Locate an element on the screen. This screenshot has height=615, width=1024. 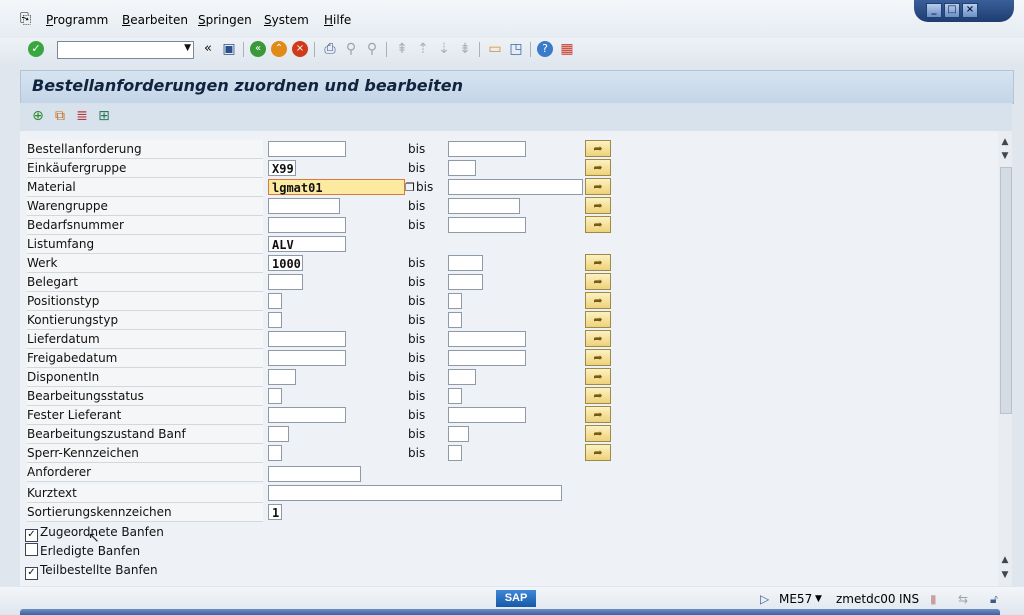
help-icon: ? is located at coordinates (545, 49).